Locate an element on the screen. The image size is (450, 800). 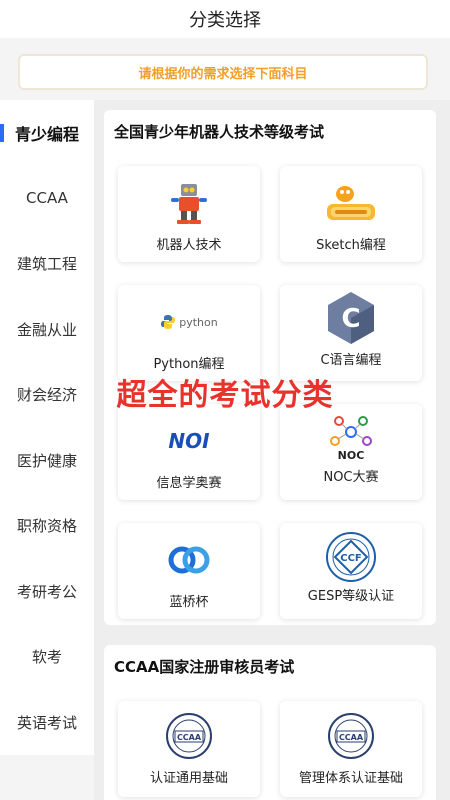
sidebar-item-title-qualification: 职称资格 is located at coordinates (47, 526).